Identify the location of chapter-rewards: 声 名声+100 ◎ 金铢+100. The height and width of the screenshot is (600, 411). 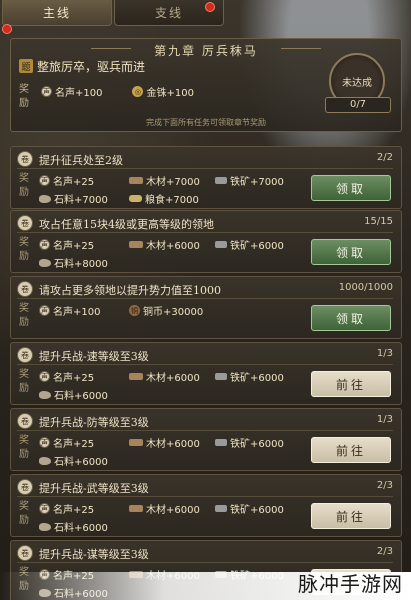
(117, 91).